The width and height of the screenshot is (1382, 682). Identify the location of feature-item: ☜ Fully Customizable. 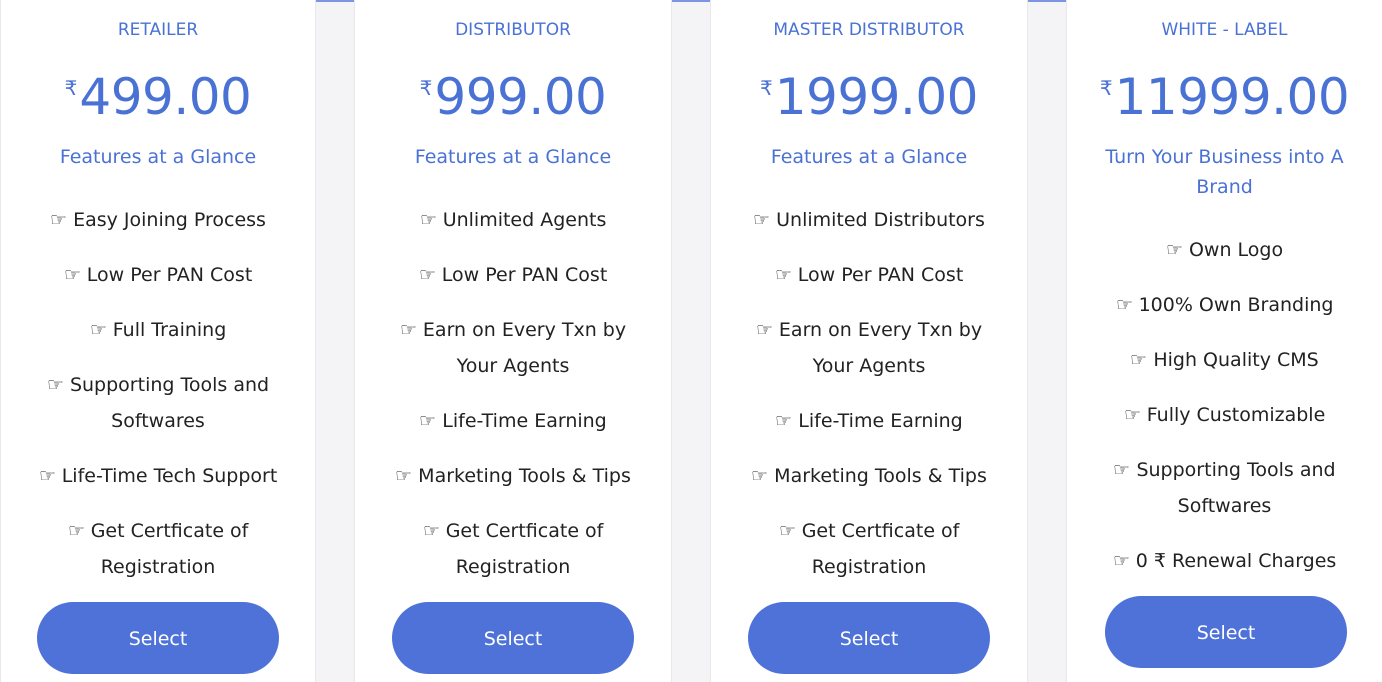
(1224, 415).